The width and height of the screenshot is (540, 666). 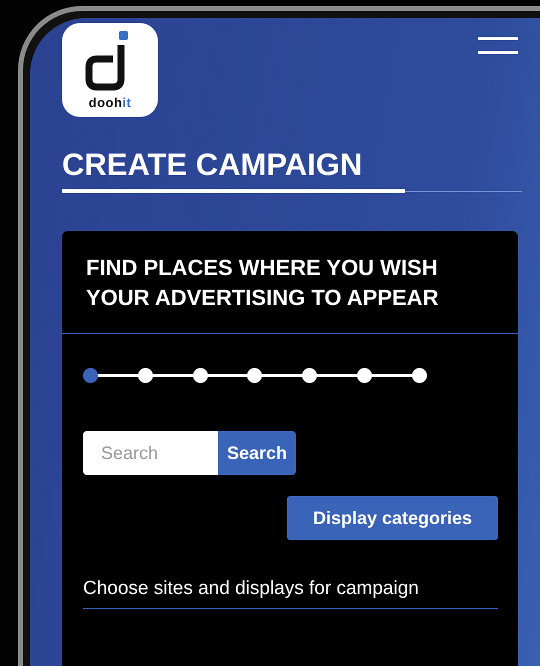 I want to click on page-title: CREATE CAMPAIGN, so click(x=213, y=165).